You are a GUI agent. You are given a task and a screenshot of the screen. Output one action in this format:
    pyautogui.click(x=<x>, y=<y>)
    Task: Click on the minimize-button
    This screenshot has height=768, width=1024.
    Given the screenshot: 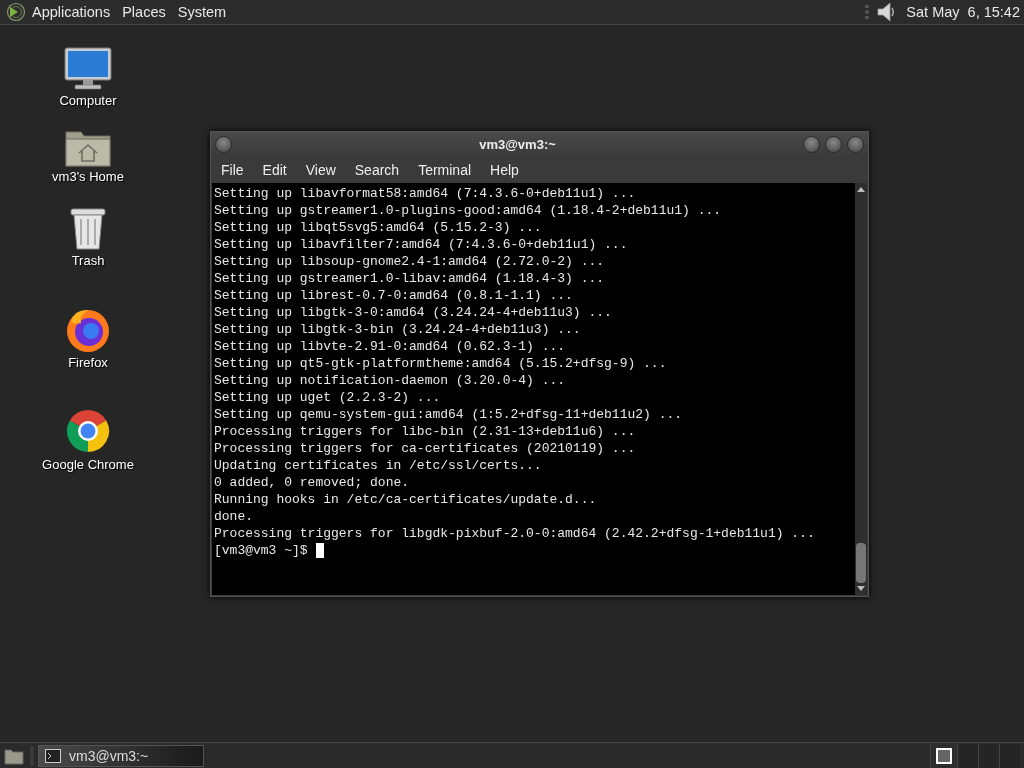 What is the action you would take?
    pyautogui.click(x=811, y=144)
    